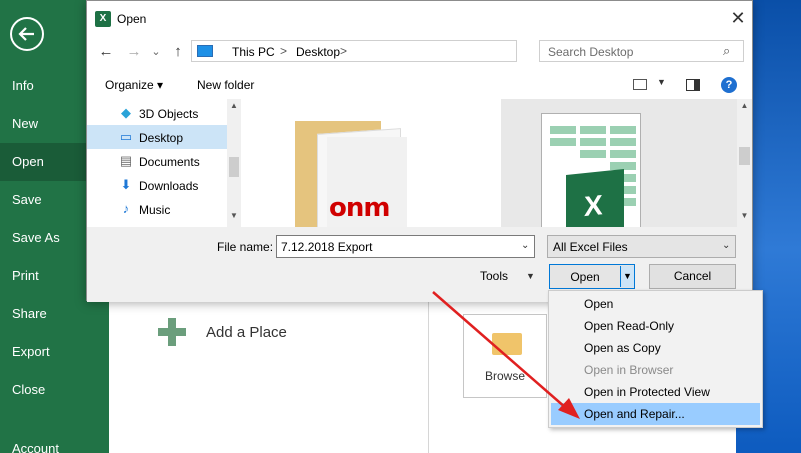 The width and height of the screenshot is (801, 453). Describe the element at coordinates (225, 85) in the screenshot. I see `new-folder-button: New folder` at that location.